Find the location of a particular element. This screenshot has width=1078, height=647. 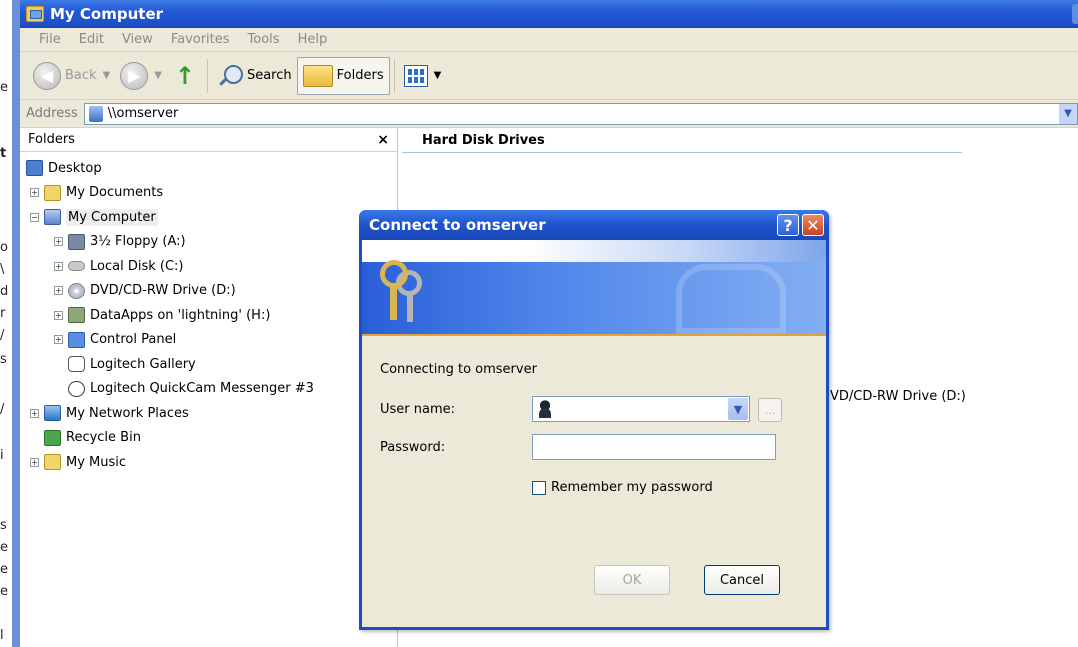

bg-char: i is located at coordinates (2, 455).